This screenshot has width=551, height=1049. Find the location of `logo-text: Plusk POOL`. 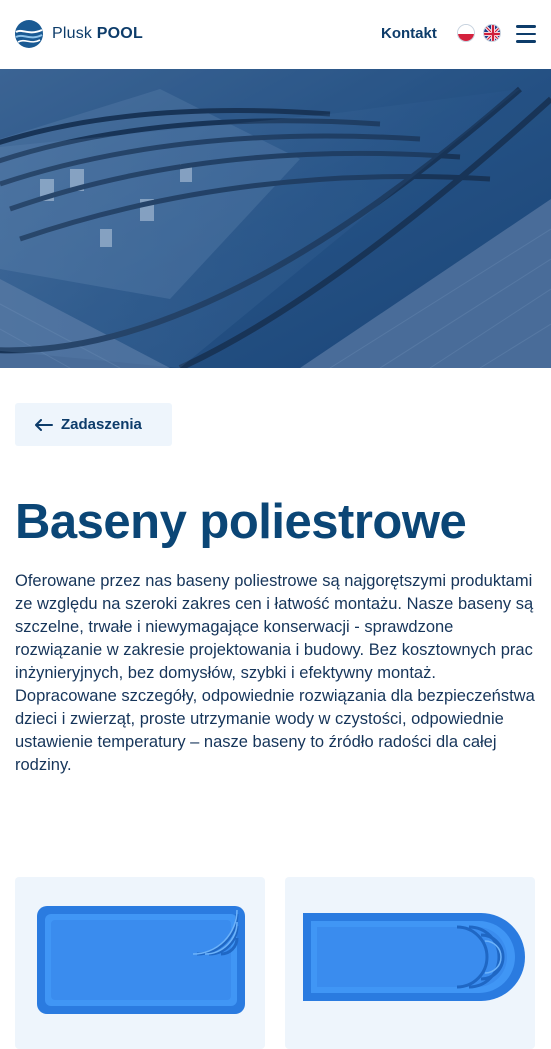

logo-text: Plusk POOL is located at coordinates (97, 33).